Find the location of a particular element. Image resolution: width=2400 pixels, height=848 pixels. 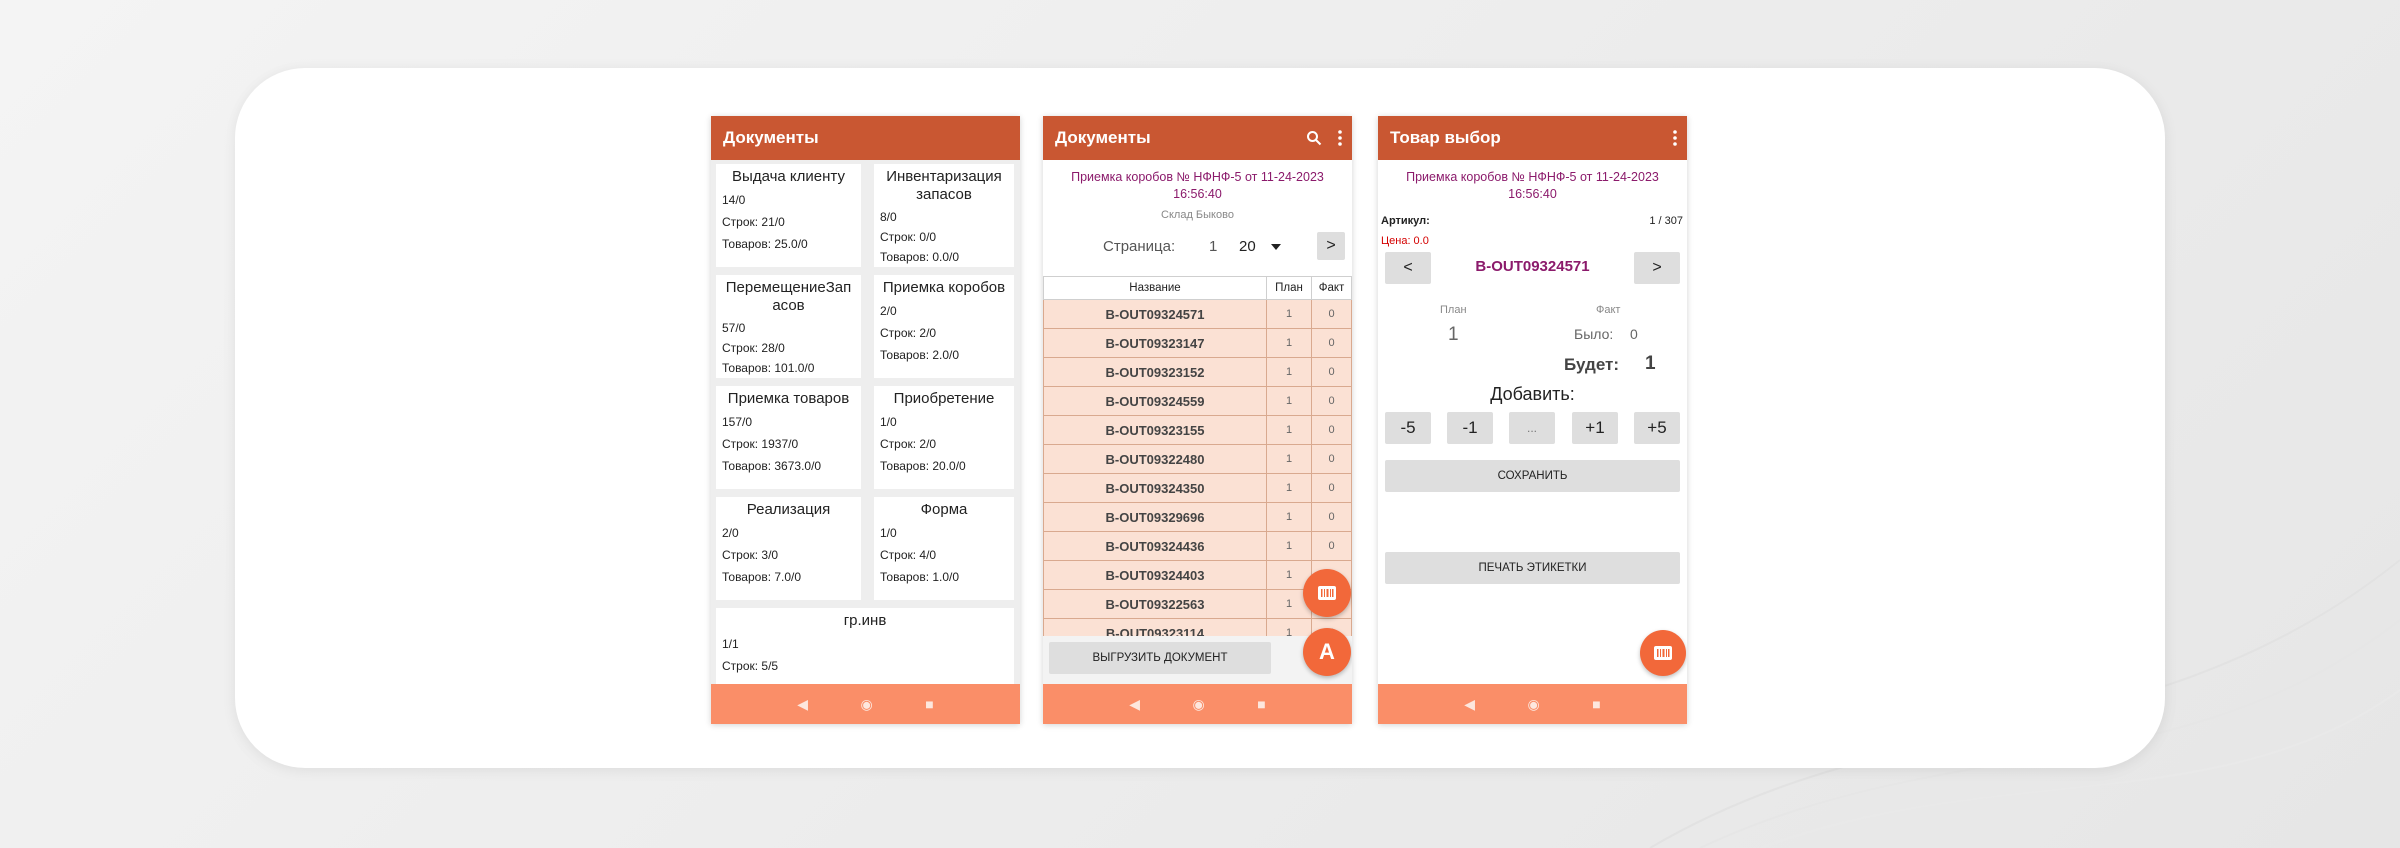

plan-value: 1 is located at coordinates (1453, 334).